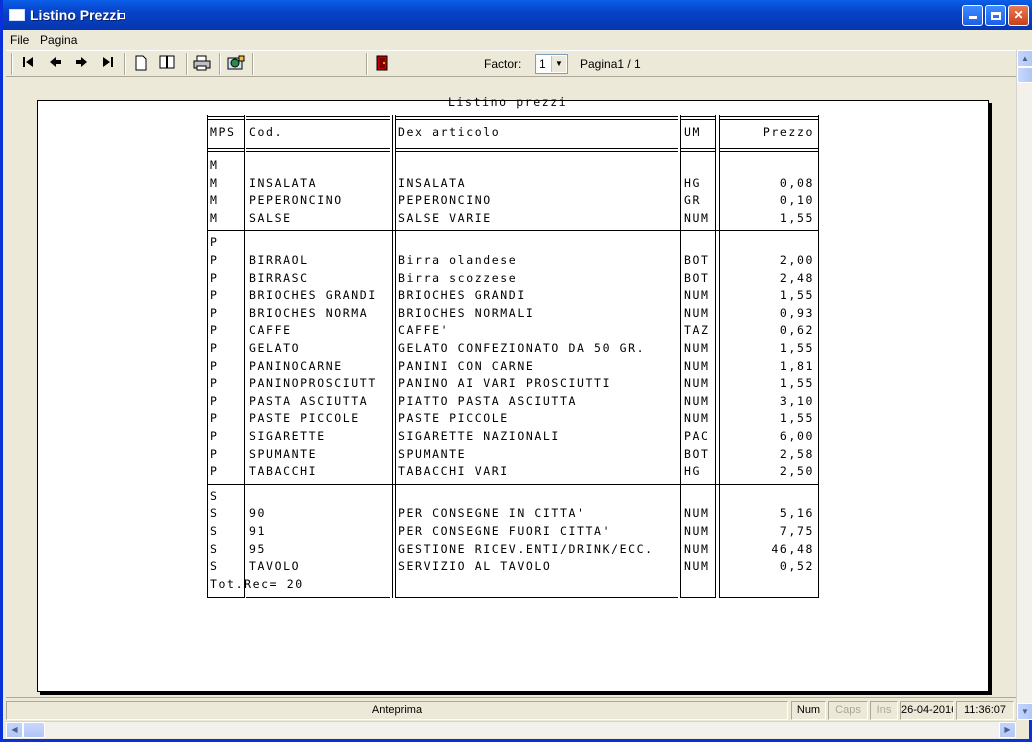 Image resolution: width=1032 pixels, height=742 pixels. What do you see at coordinates (1024, 58) in the screenshot?
I see `scroll-up-icon: ▲` at bounding box center [1024, 58].